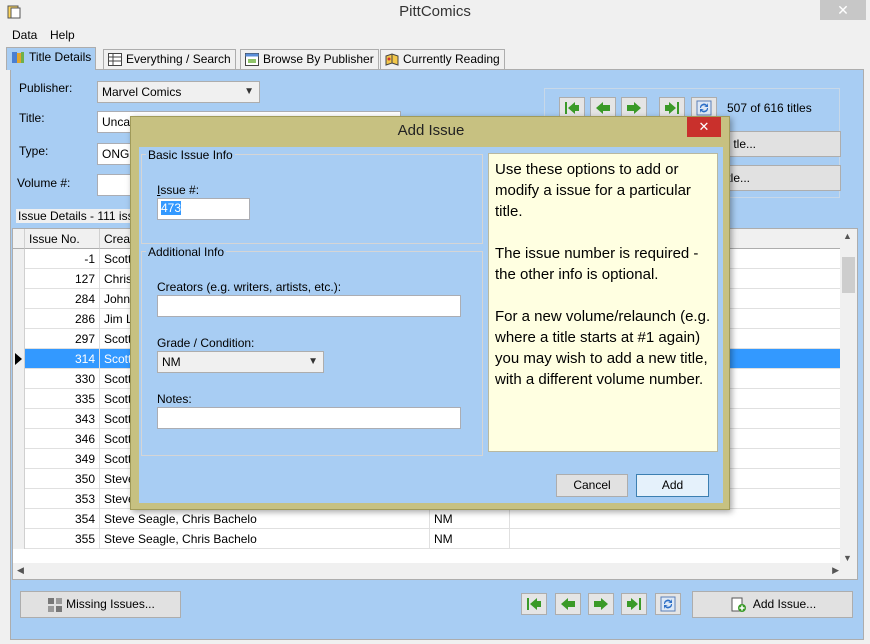 Image resolution: width=870 pixels, height=644 pixels. What do you see at coordinates (848, 275) in the screenshot?
I see `vertical-scroll-thumb` at bounding box center [848, 275].